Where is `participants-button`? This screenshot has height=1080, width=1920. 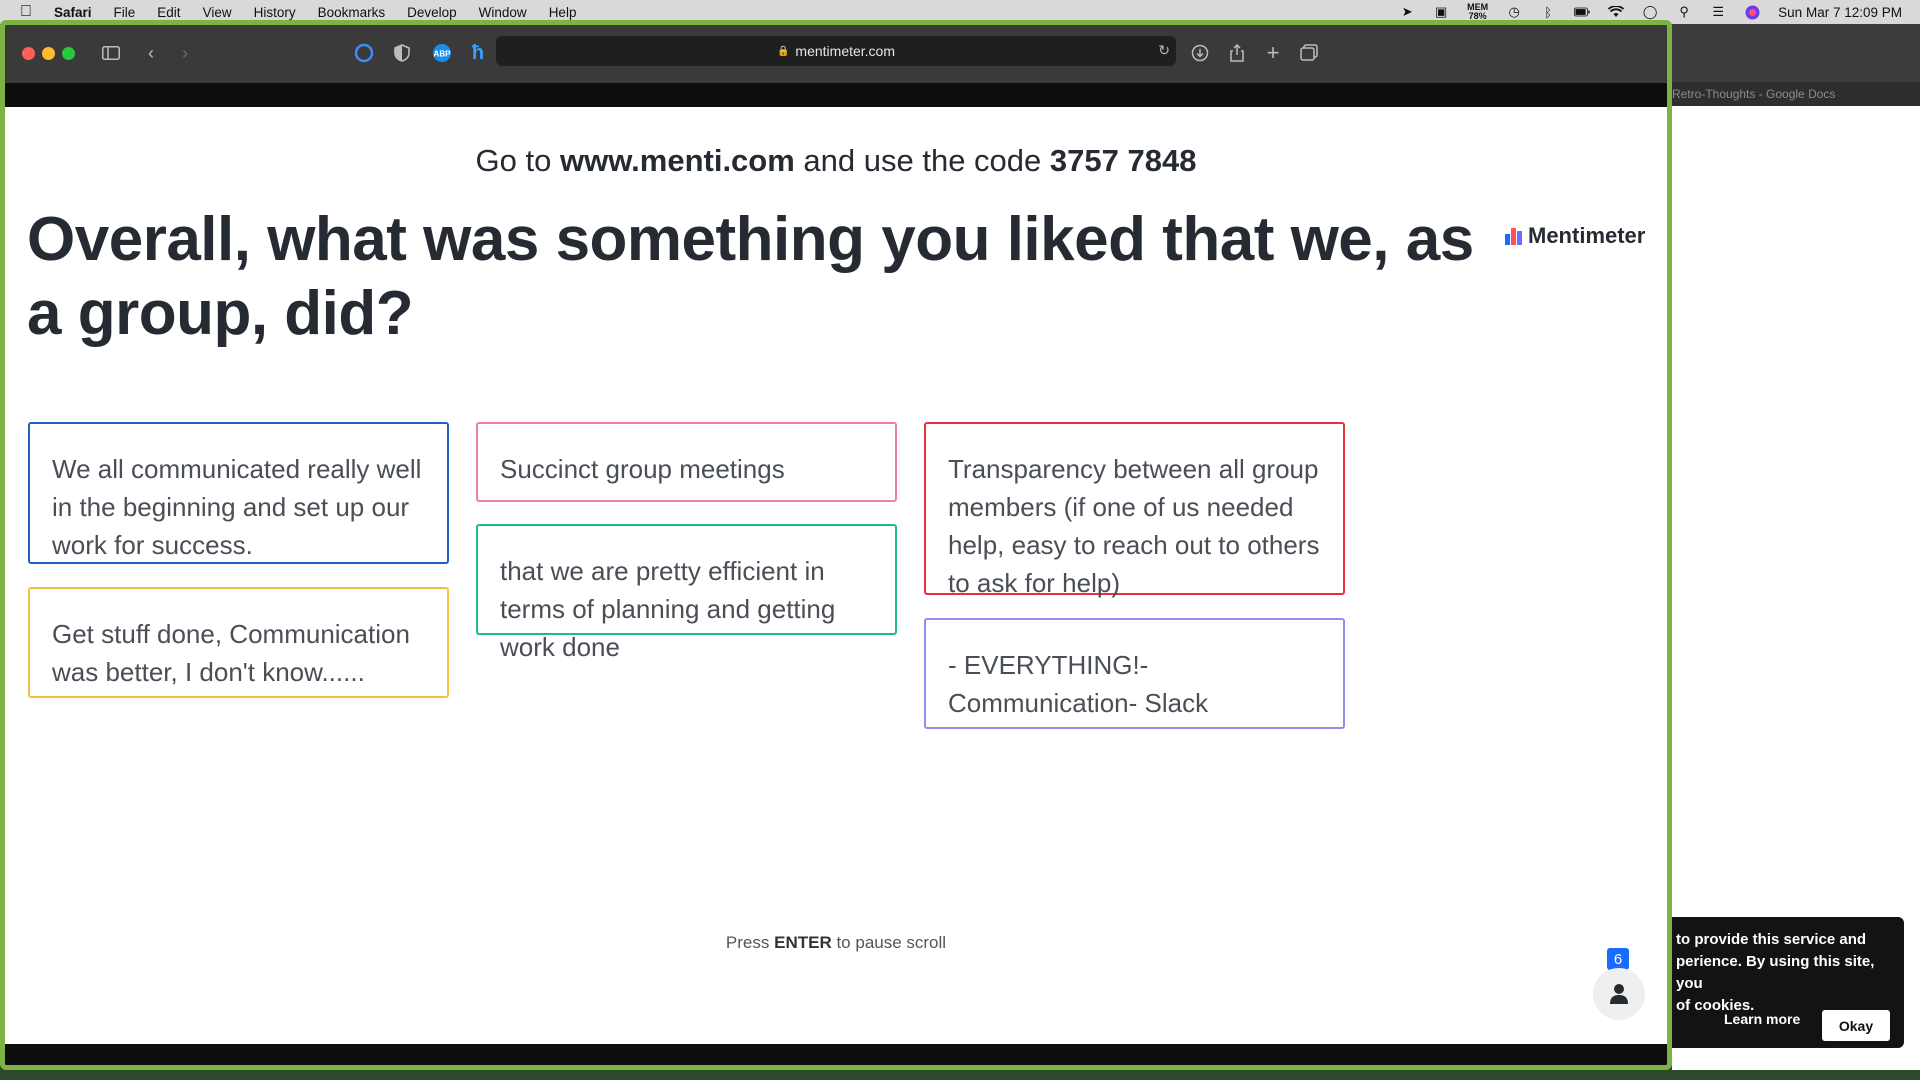
participants-button is located at coordinates (1619, 994).